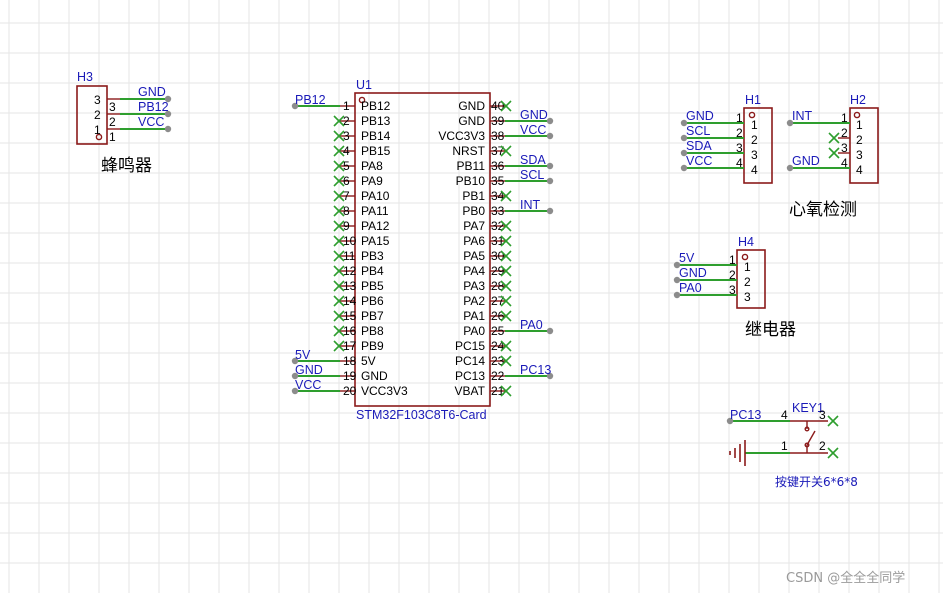  Describe the element at coordinates (859, 170) in the screenshot. I see `h2-pin-label-4: 4` at that location.